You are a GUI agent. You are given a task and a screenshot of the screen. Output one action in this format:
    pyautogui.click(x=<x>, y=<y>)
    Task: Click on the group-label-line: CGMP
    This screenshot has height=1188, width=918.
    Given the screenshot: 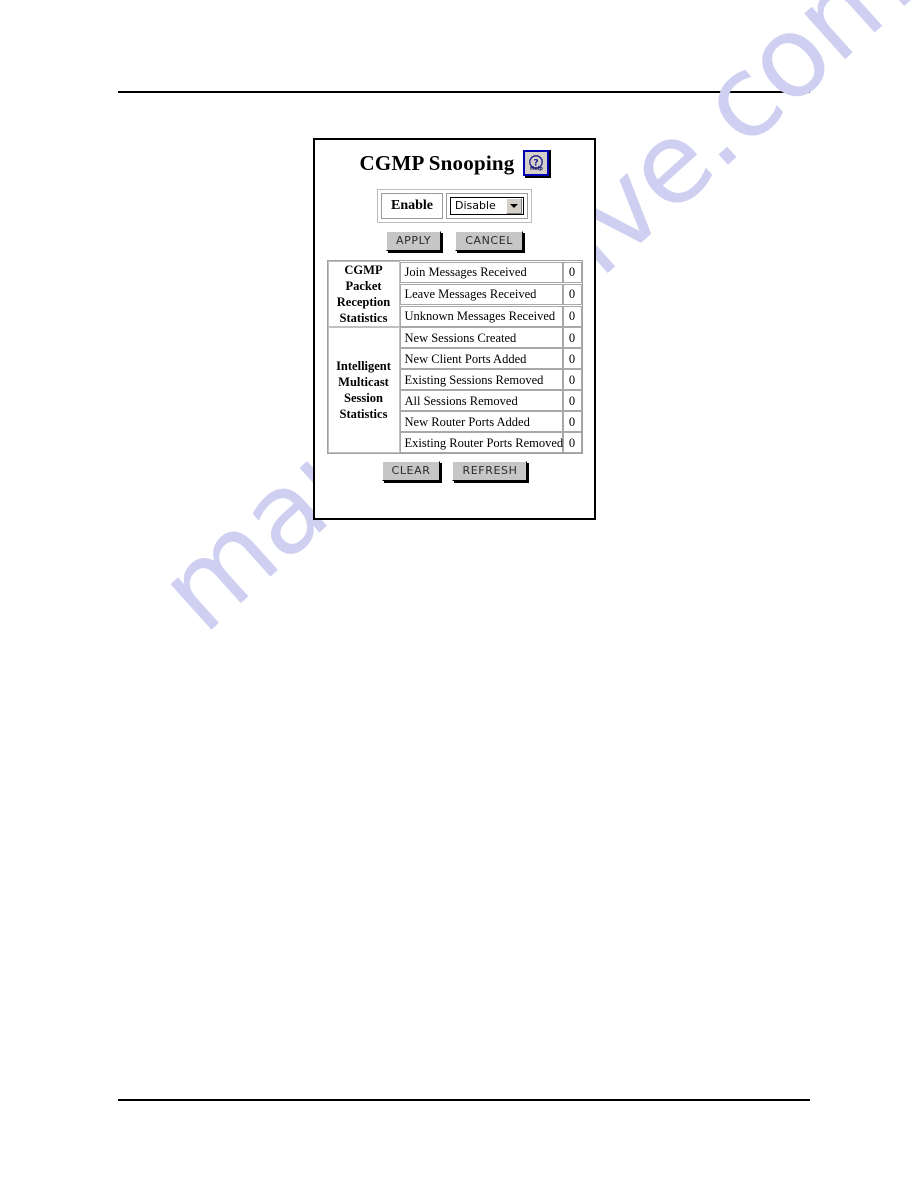 What is the action you would take?
    pyautogui.click(x=363, y=270)
    